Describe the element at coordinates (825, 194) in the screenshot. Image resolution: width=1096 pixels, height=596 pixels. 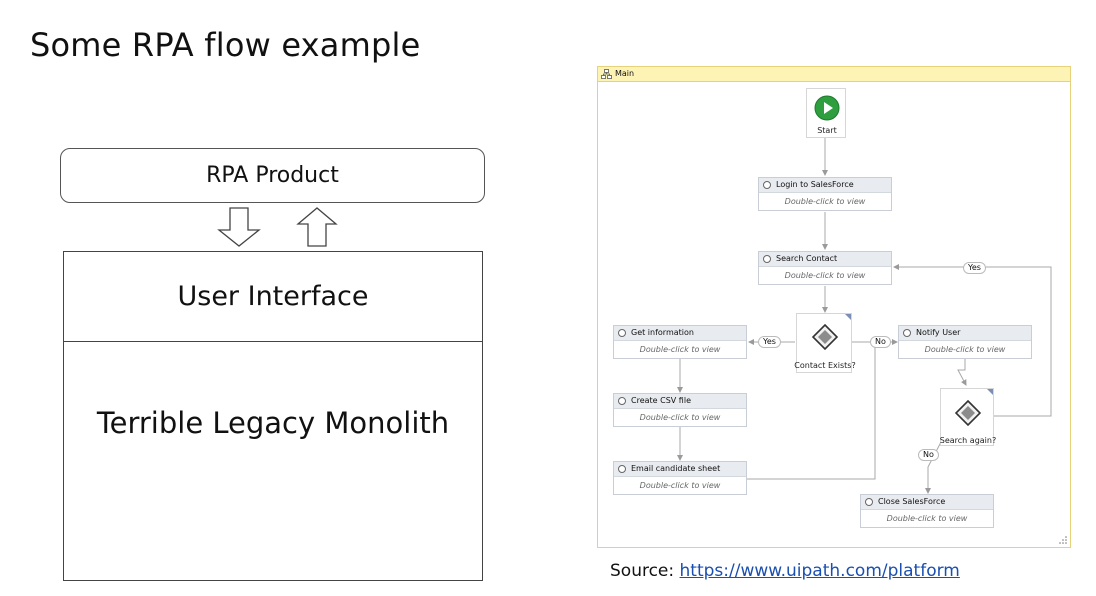
I see `activity-login: Login to SalesForce Double-click to view` at that location.